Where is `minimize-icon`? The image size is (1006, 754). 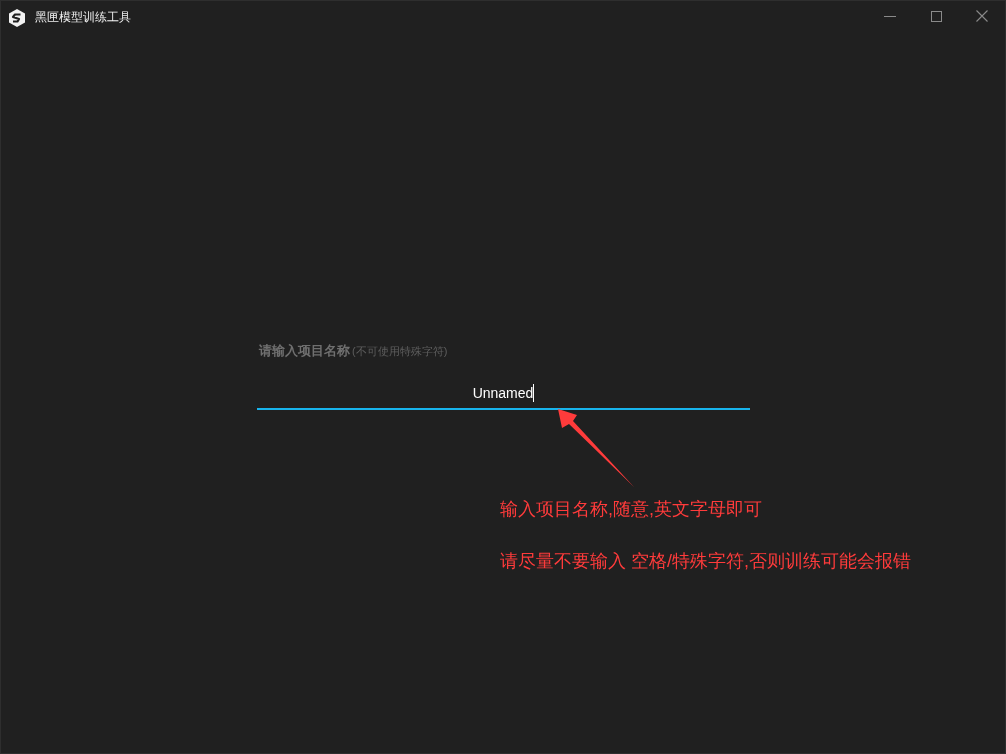
minimize-icon is located at coordinates (890, 16).